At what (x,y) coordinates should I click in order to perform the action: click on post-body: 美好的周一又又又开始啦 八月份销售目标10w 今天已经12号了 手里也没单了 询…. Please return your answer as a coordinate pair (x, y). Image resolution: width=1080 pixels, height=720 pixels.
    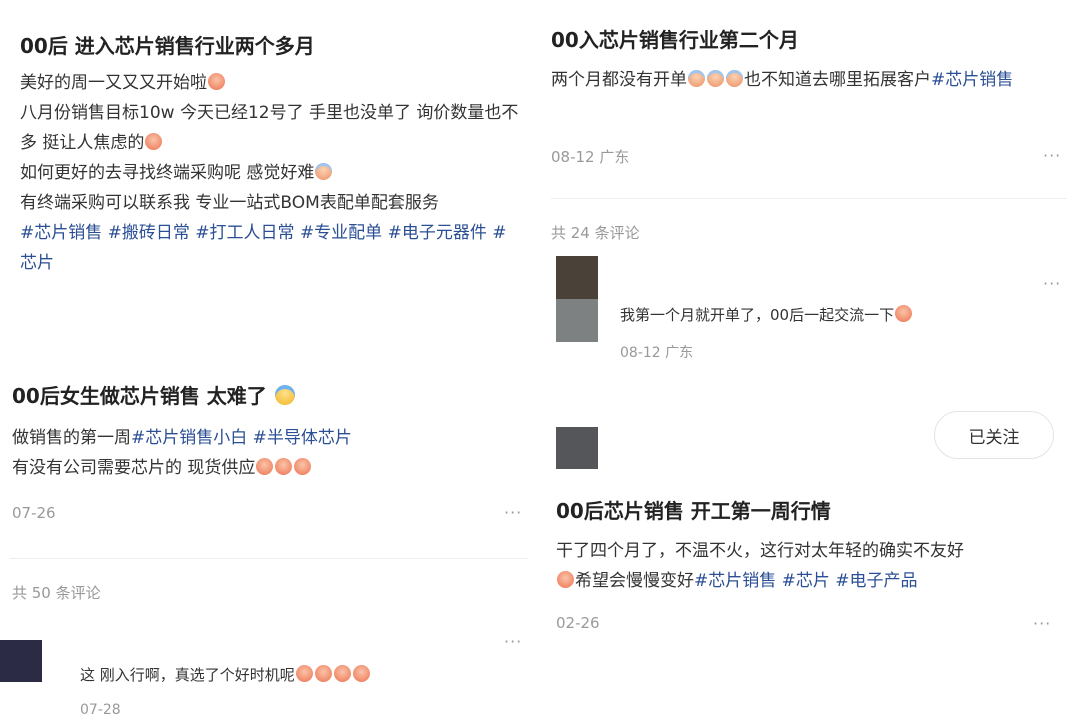
    Looking at the image, I should click on (270, 173).